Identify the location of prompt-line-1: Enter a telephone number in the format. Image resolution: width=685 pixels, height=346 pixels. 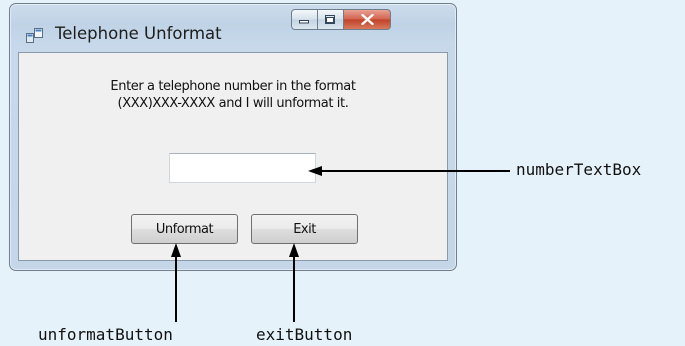
(233, 86).